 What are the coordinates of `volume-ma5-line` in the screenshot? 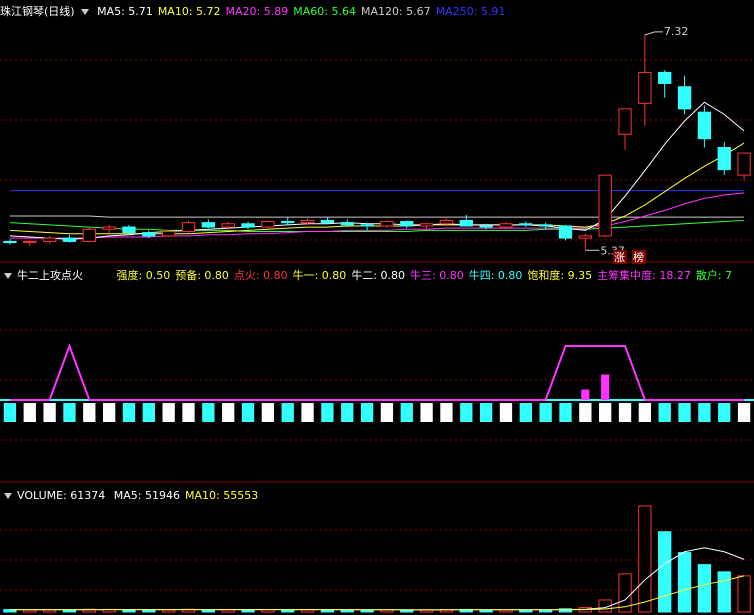 It's located at (377, 579).